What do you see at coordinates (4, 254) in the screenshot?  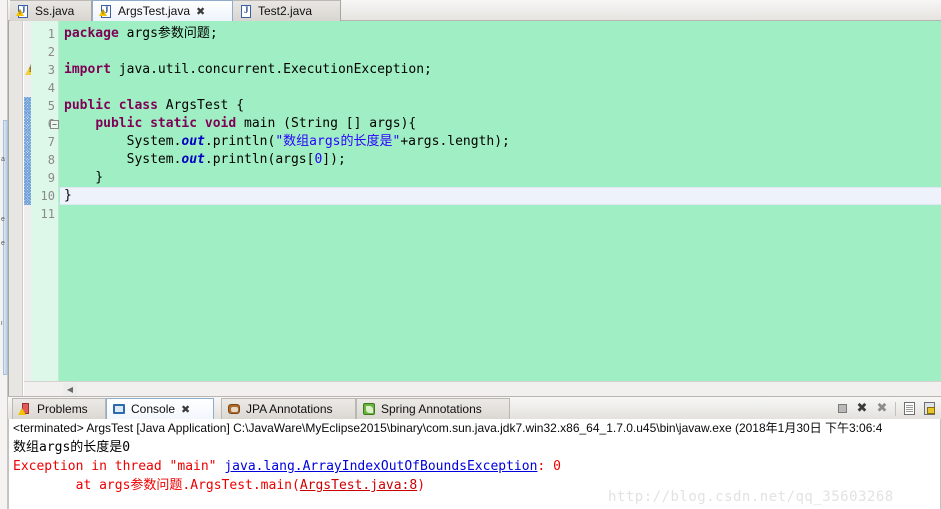 I see `left-view-sliver: a e e i` at bounding box center [4, 254].